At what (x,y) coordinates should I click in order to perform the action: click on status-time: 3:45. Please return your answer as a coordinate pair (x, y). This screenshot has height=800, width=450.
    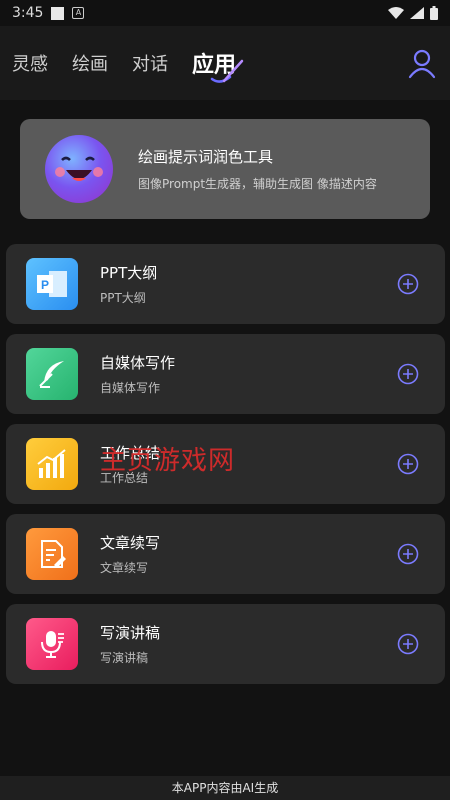
    Looking at the image, I should click on (28, 13).